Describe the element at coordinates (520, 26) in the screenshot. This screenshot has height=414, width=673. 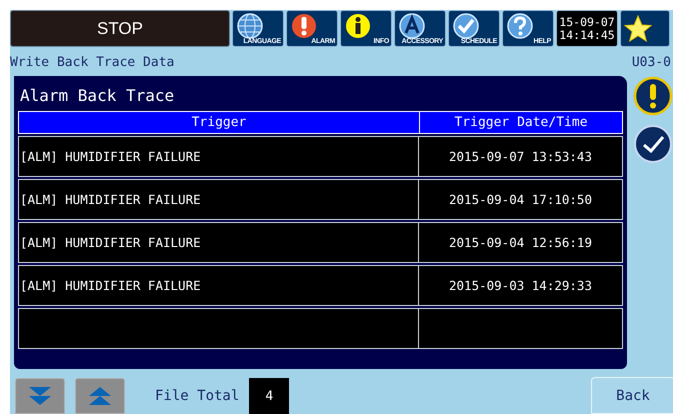
I see `question-icon` at that location.